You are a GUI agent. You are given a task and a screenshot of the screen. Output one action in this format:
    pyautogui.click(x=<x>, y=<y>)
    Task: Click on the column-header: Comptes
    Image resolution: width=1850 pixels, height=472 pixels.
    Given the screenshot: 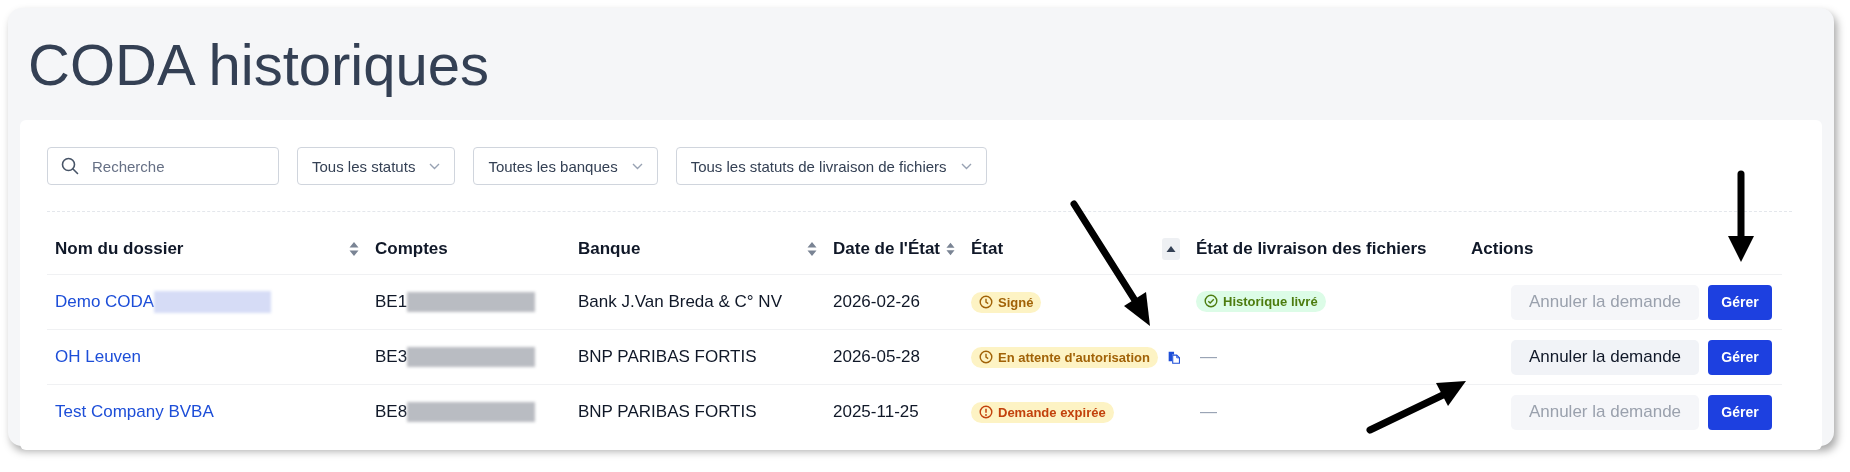 What is the action you would take?
    pyautogui.click(x=411, y=249)
    